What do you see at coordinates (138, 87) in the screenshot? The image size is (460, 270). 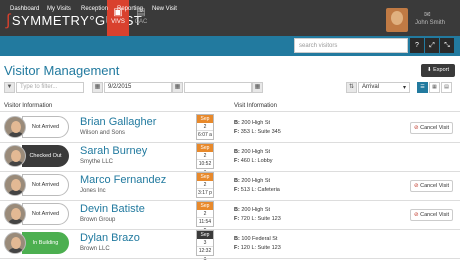 I see `date-from-input: 9/2/2015` at bounding box center [138, 87].